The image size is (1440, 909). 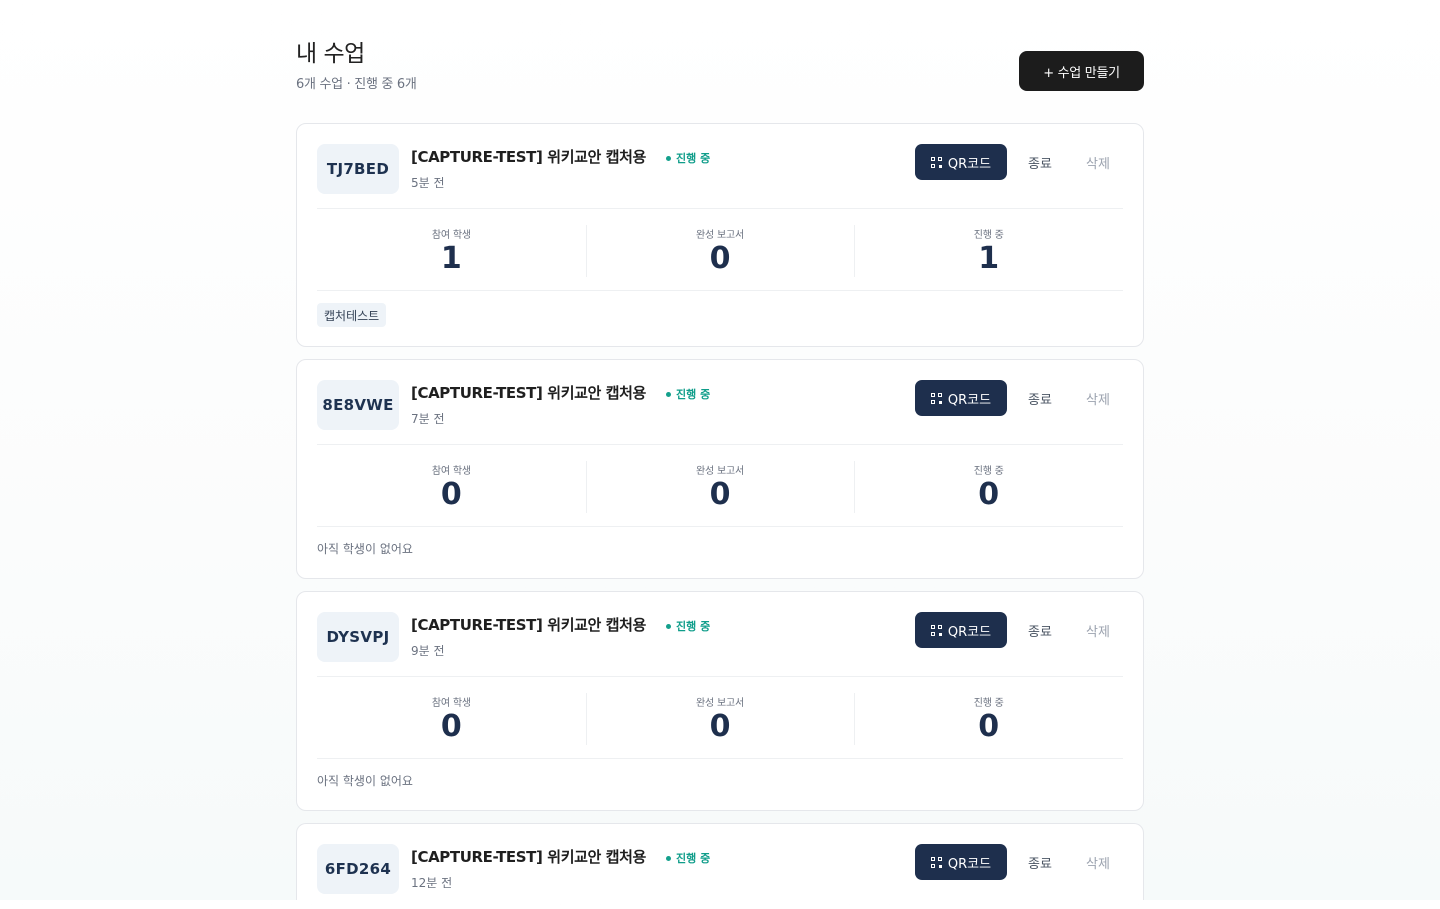 I want to click on page-title: 내 수업, so click(x=330, y=54).